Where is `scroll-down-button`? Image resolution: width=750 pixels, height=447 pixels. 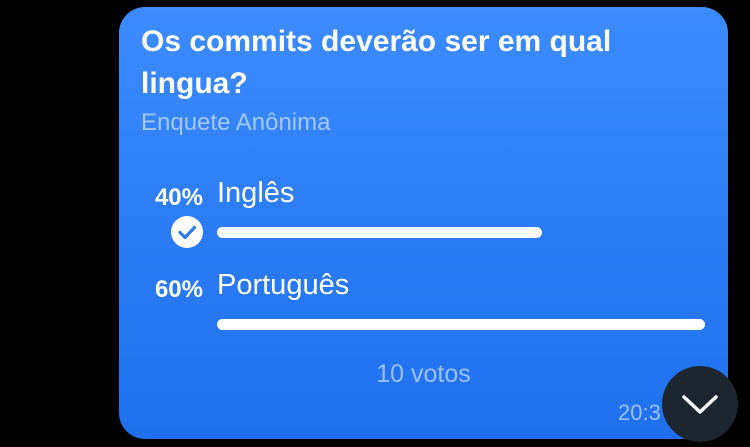
scroll-down-button is located at coordinates (700, 404).